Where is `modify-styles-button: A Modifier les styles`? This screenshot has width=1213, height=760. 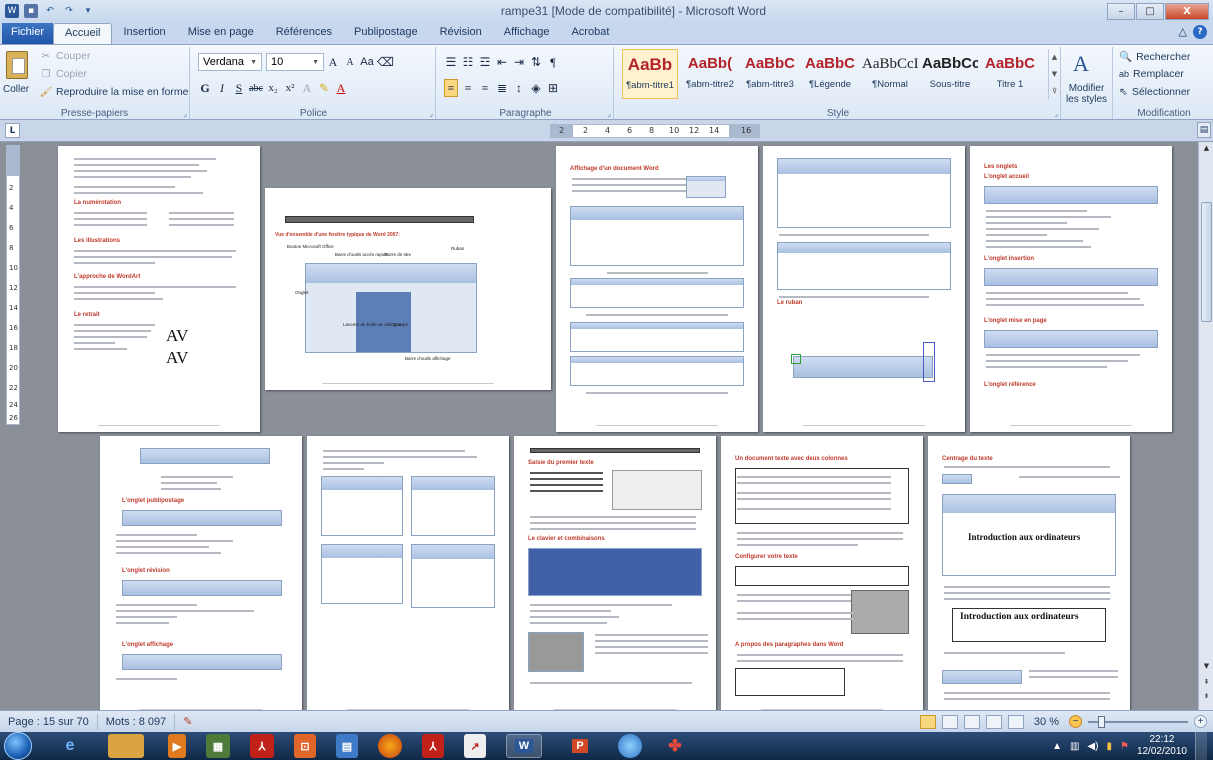
modify-styles-button: A Modifier les styles is located at coordinates (1087, 83).